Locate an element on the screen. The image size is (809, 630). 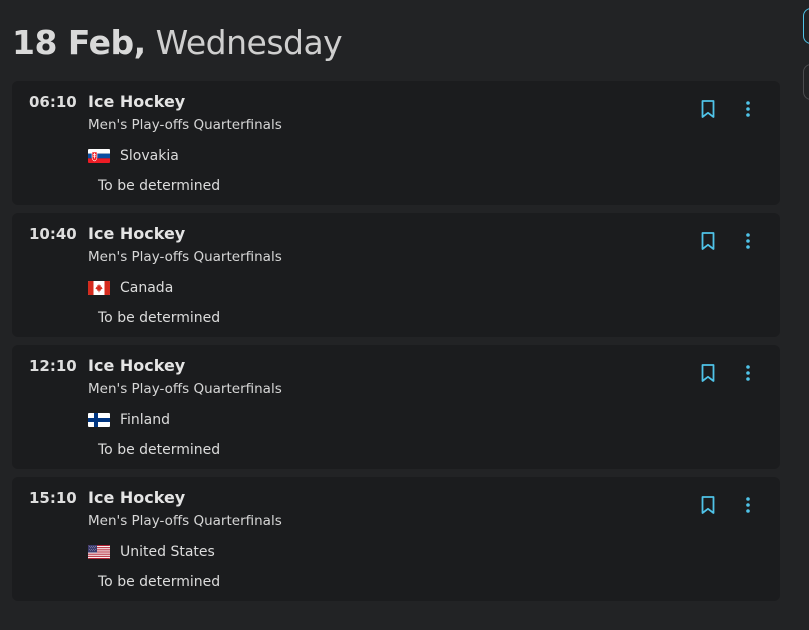
canada-flag-icon is located at coordinates (99, 288).